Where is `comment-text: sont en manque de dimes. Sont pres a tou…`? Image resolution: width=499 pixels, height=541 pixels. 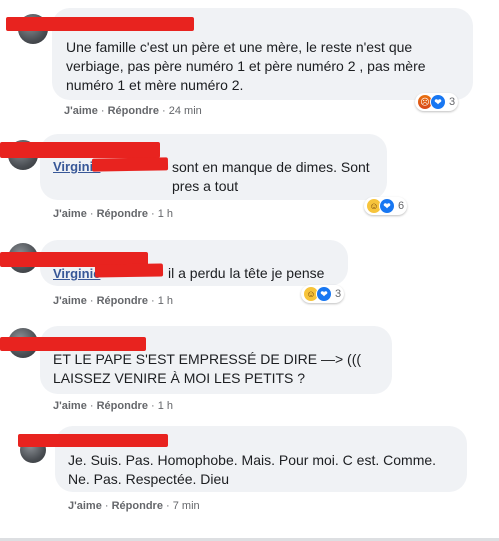 comment-text: sont en manque de dimes. Sont pres a tou… is located at coordinates (271, 176).